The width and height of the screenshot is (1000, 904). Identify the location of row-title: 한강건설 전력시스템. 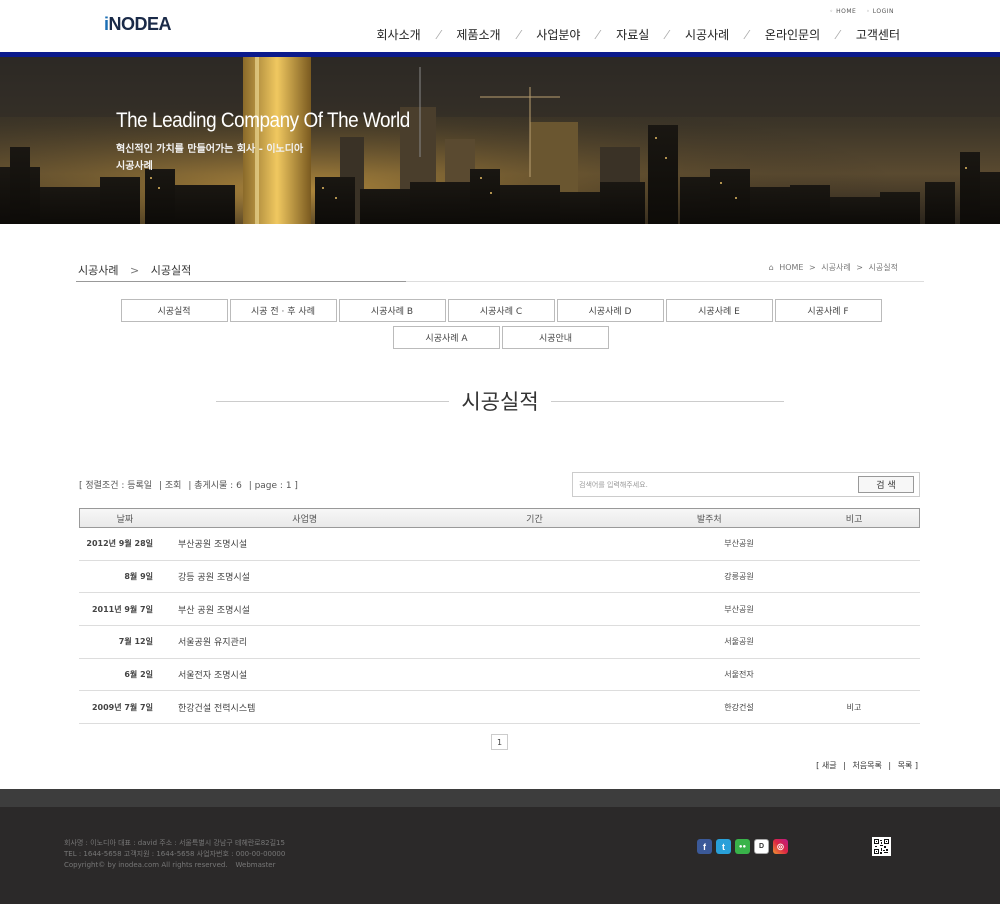
(296, 707).